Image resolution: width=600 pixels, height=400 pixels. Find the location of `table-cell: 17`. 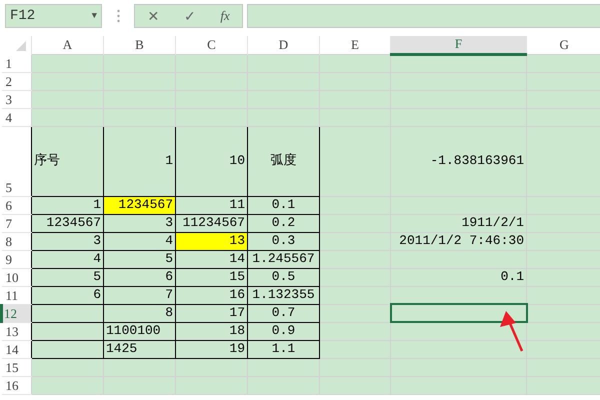

table-cell: 17 is located at coordinates (212, 313).